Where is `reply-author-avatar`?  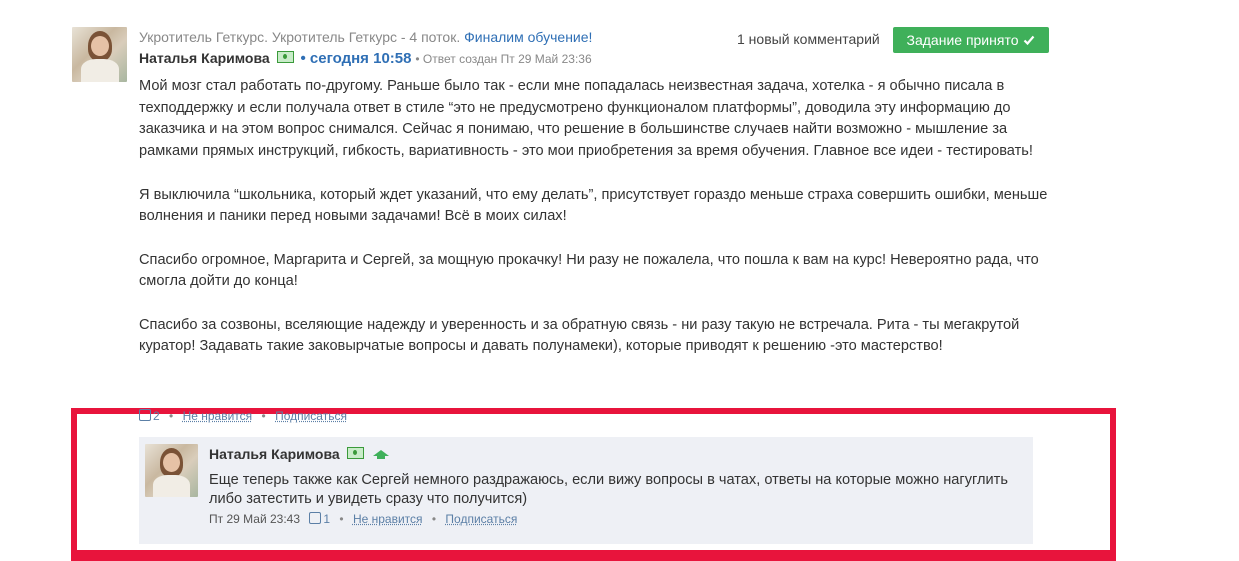
reply-author-avatar is located at coordinates (171, 470).